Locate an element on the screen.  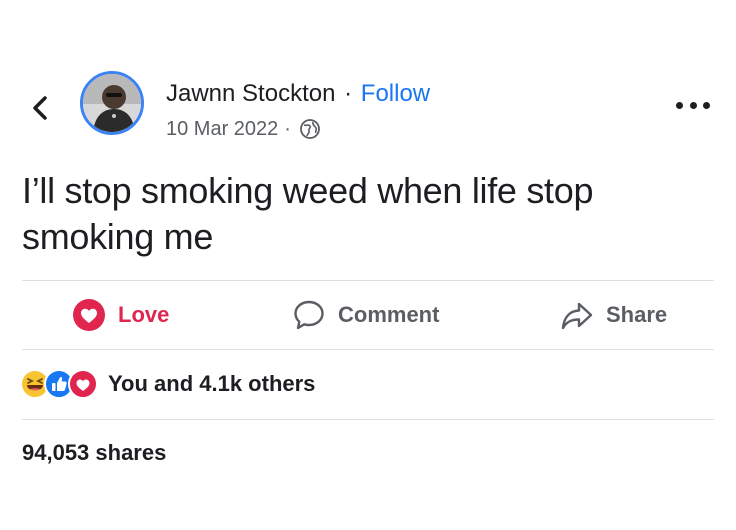
comment-button: Comment is located at coordinates (365, 315).